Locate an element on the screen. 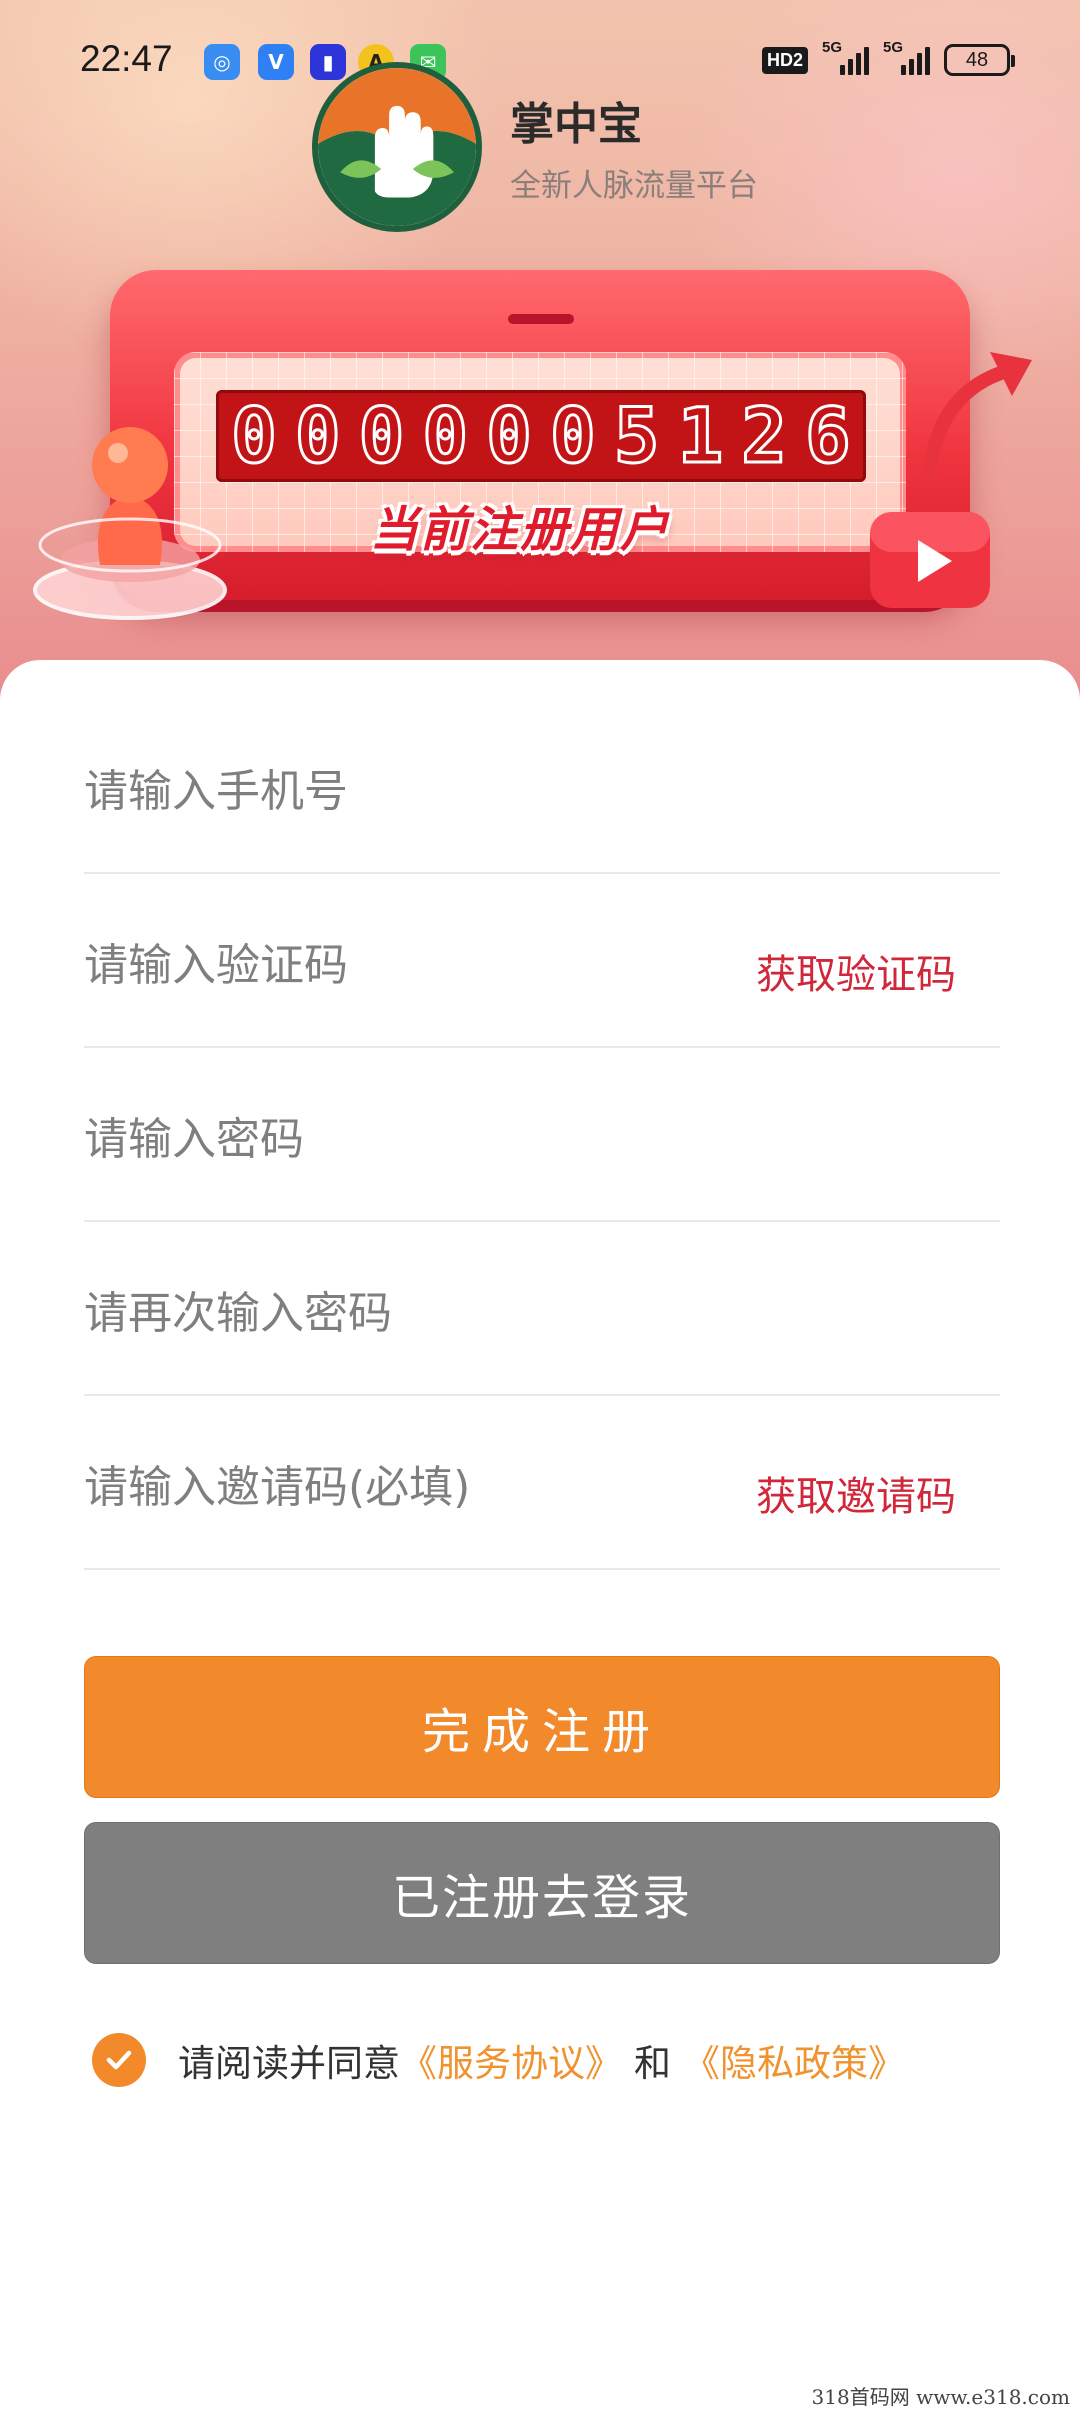 Image resolution: width=1080 pixels, height=2412 pixels. hand-leaf-logo-icon is located at coordinates (397, 147).